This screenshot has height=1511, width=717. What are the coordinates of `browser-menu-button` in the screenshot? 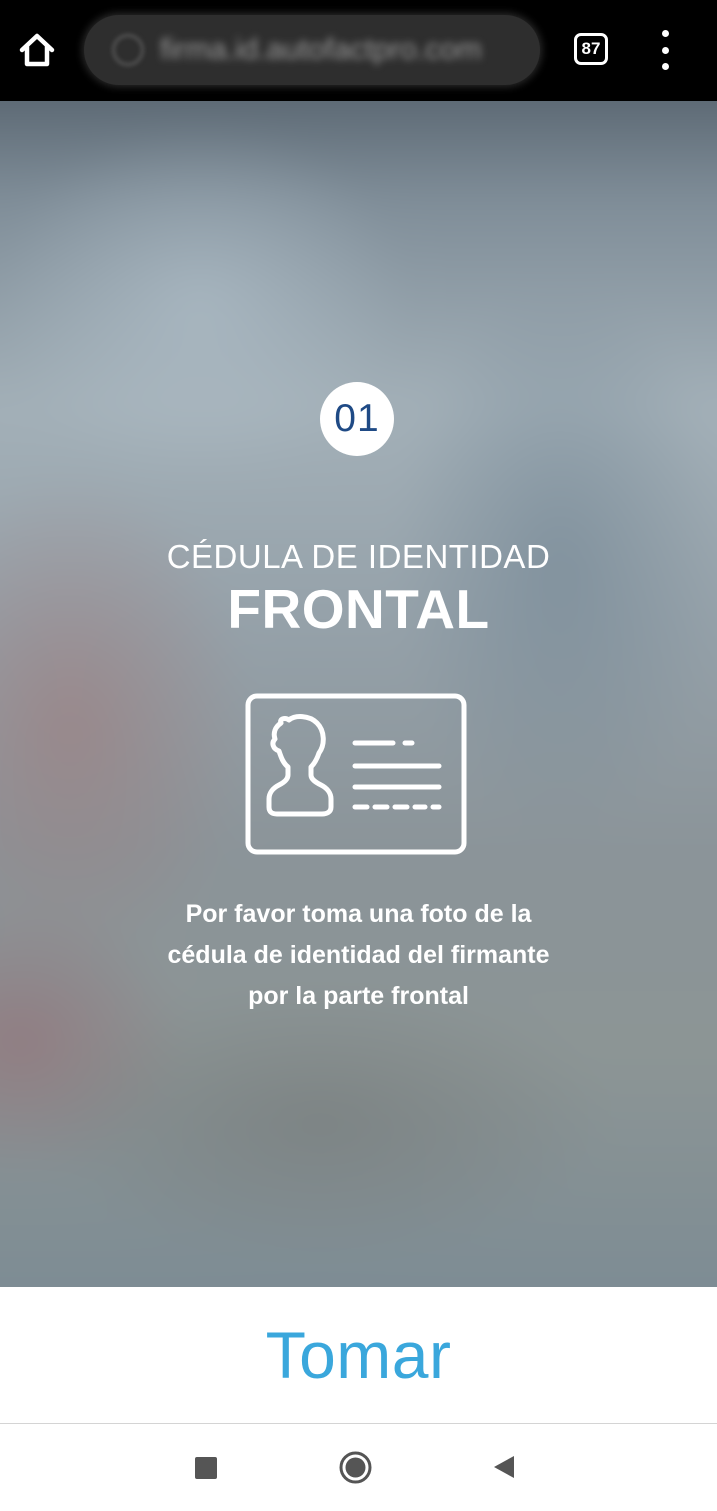 It's located at (665, 50).